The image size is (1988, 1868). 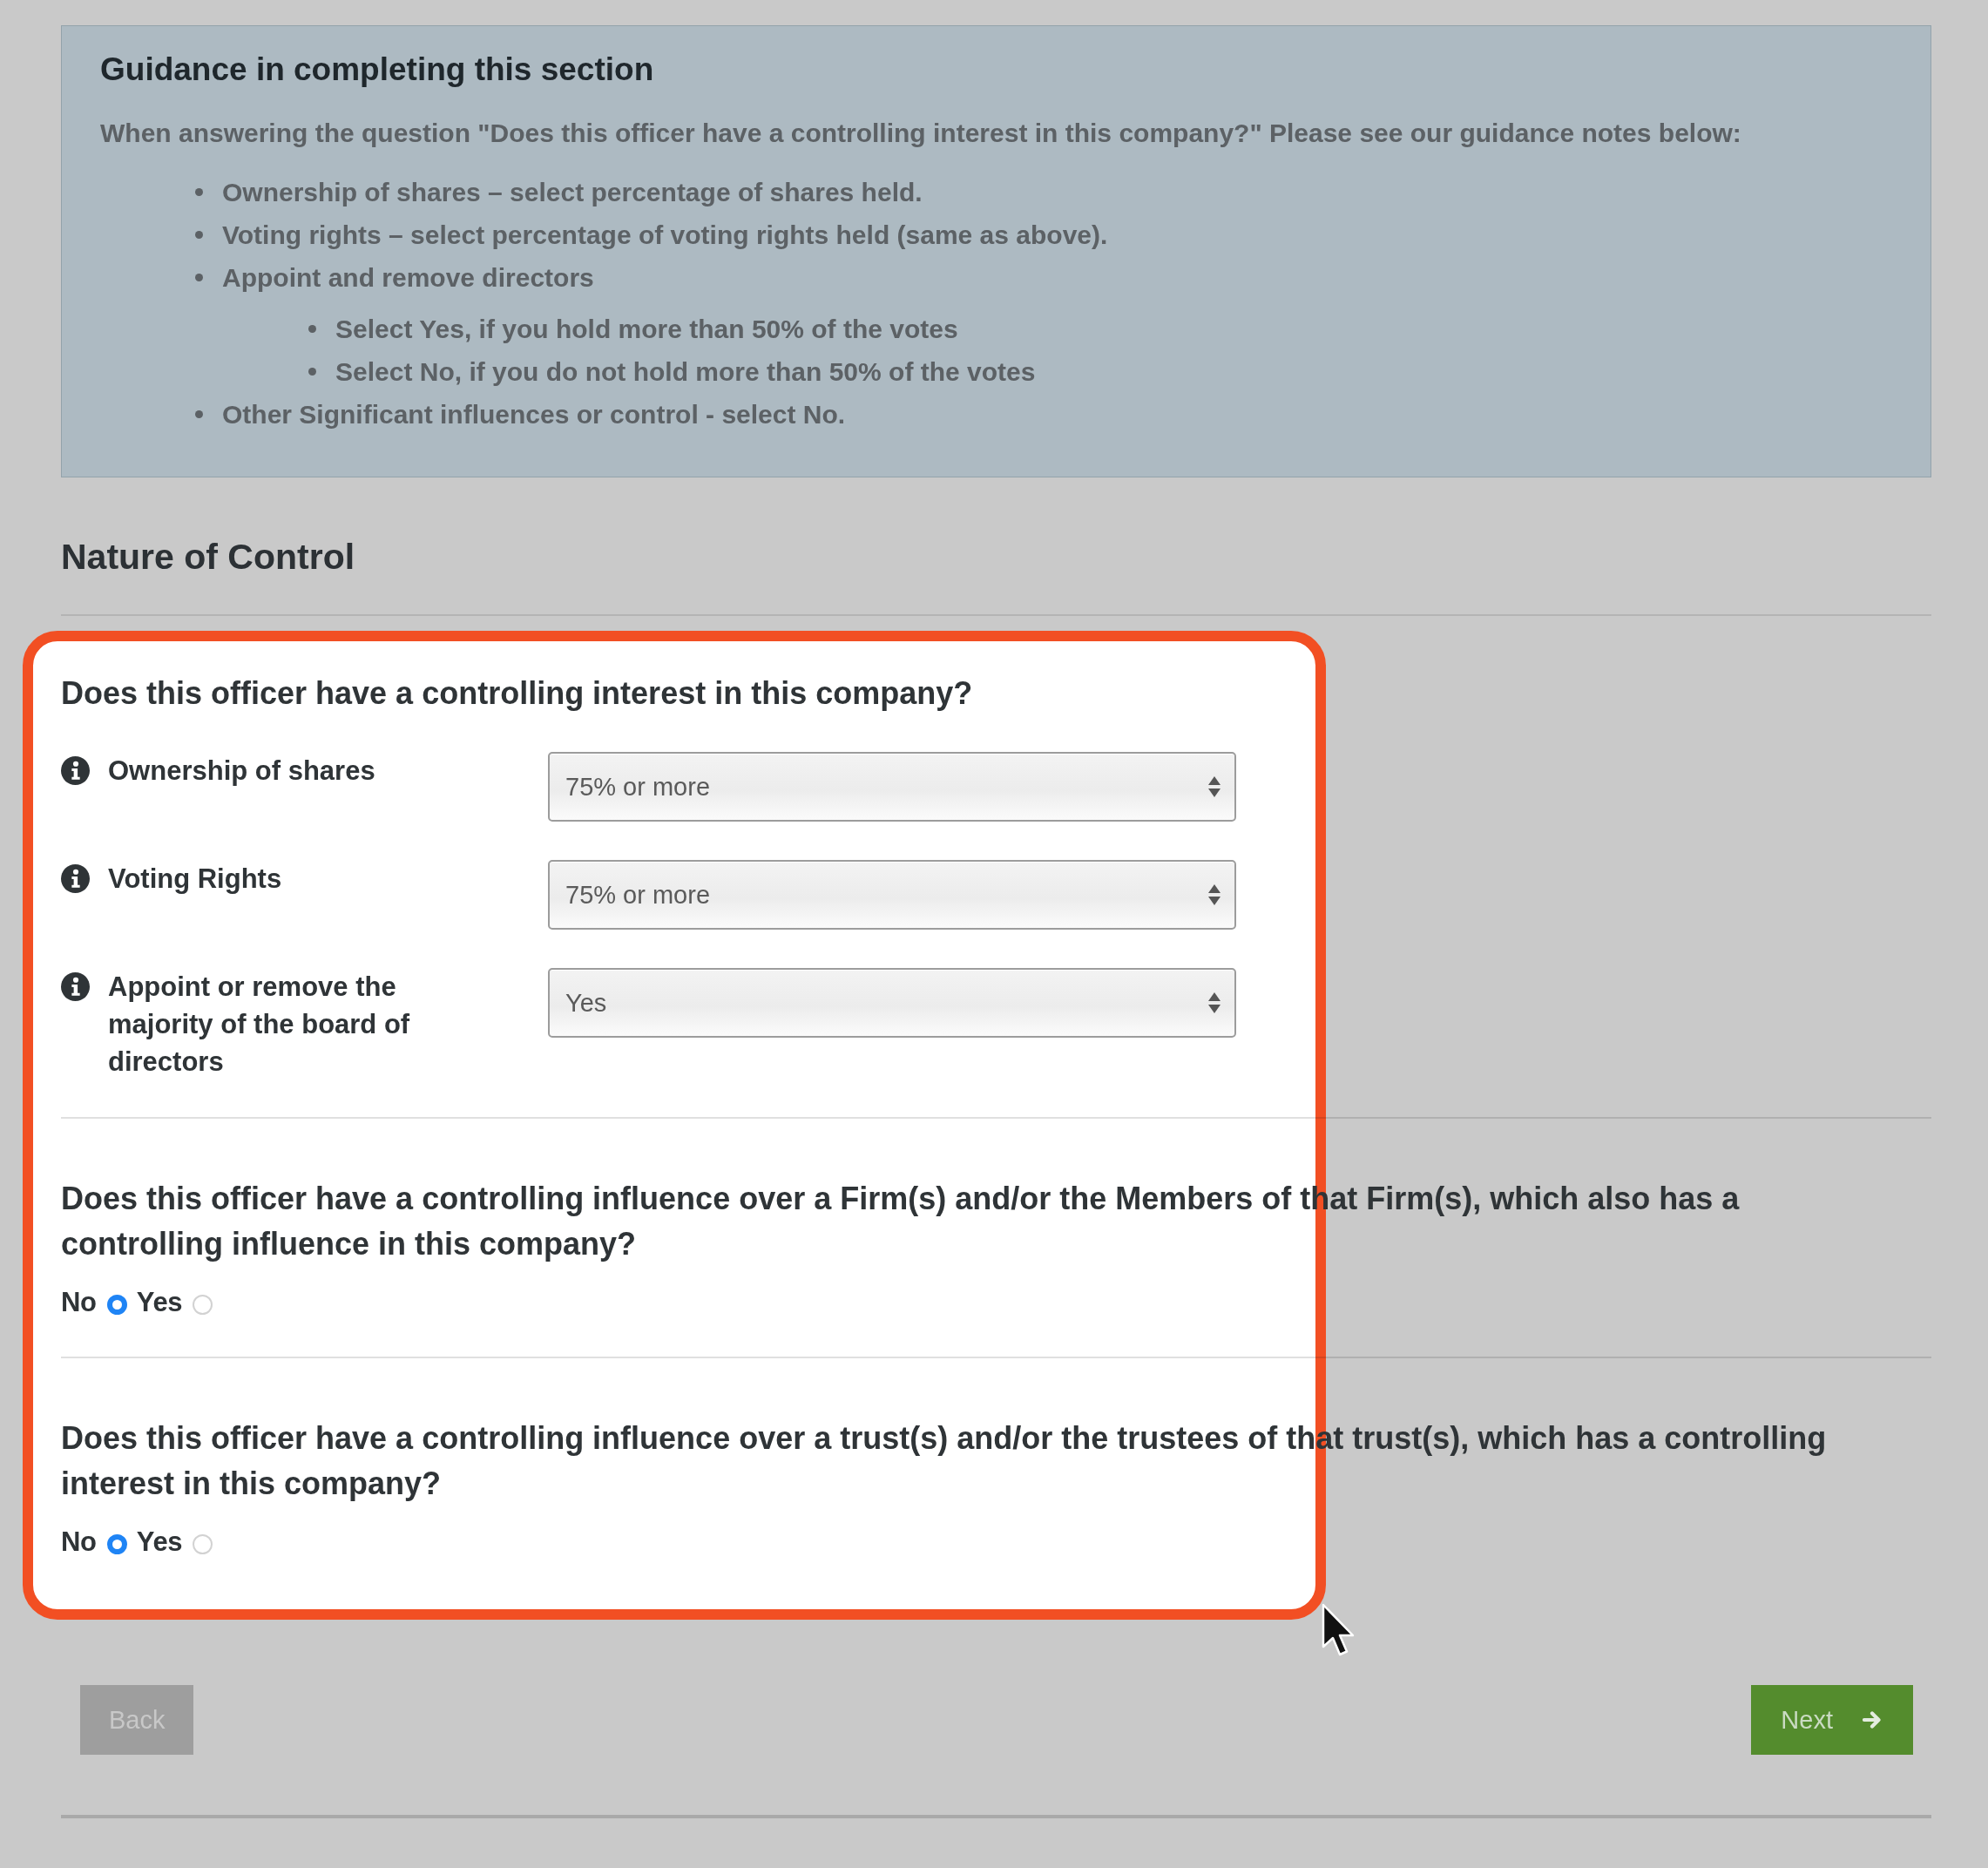 What do you see at coordinates (517, 693) in the screenshot?
I see `question-title: Does this officer have a controlling interest in this company?` at bounding box center [517, 693].